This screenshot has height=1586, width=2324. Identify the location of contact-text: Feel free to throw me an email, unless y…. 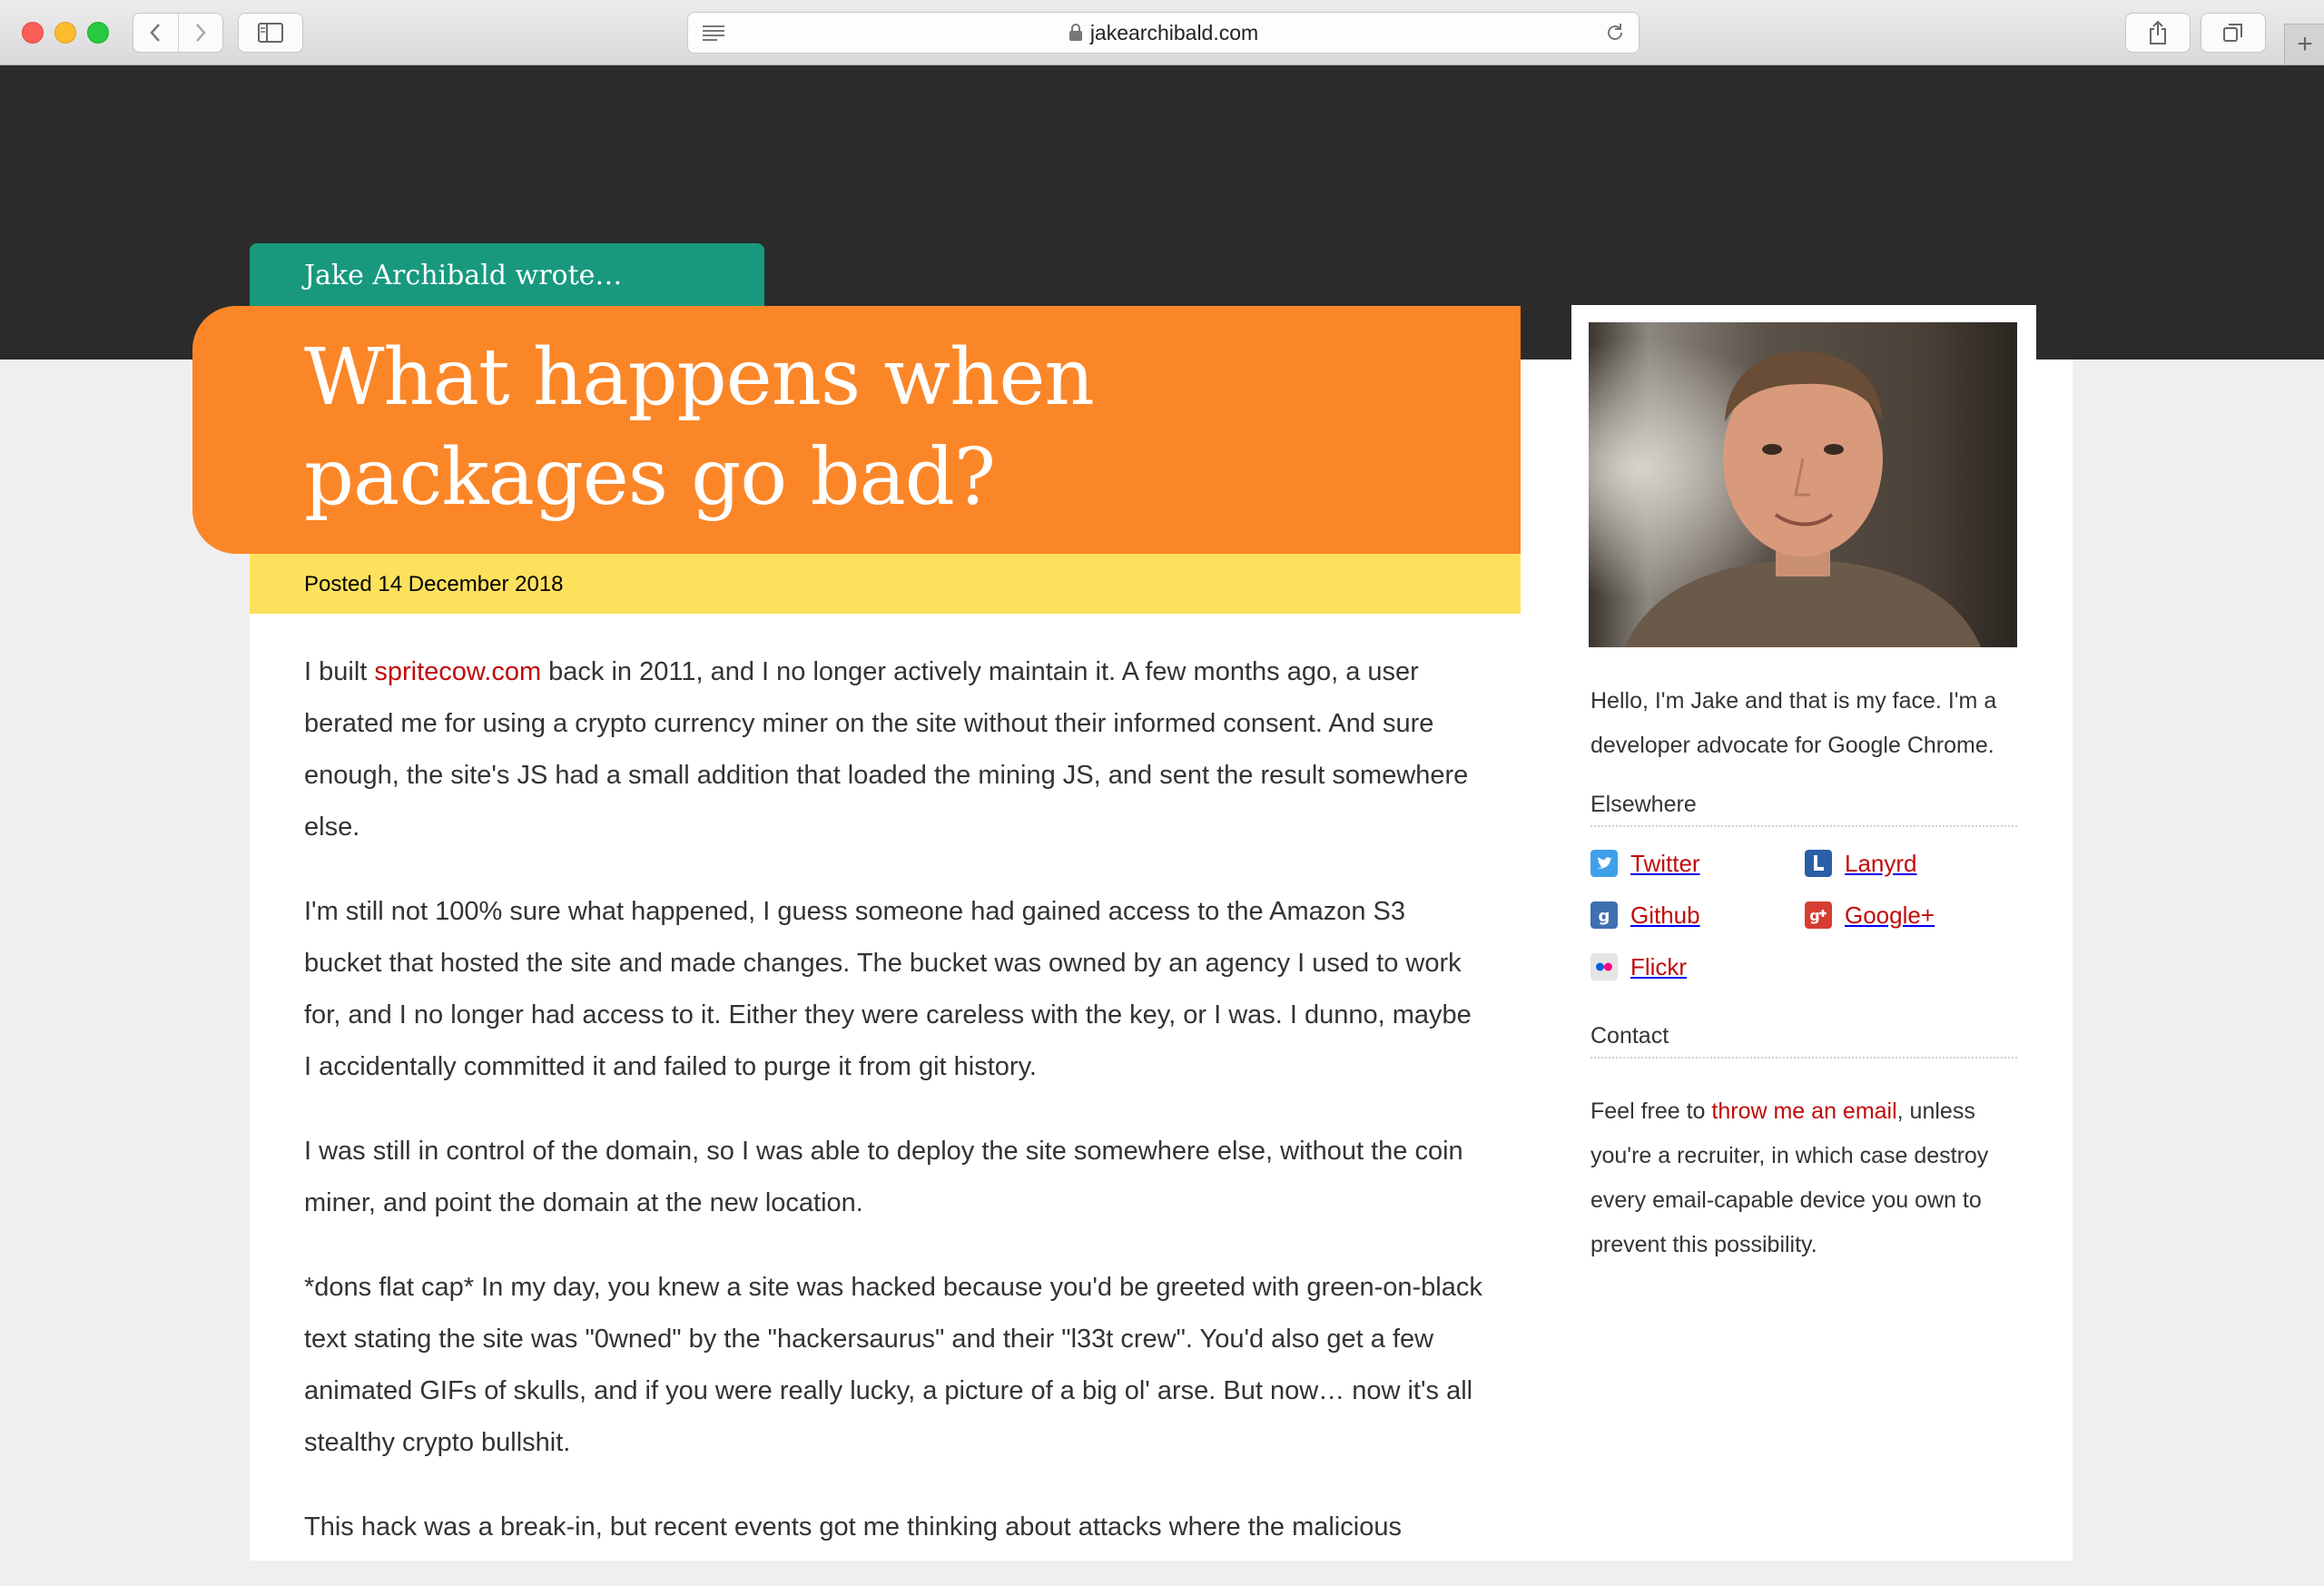
(1803, 1178).